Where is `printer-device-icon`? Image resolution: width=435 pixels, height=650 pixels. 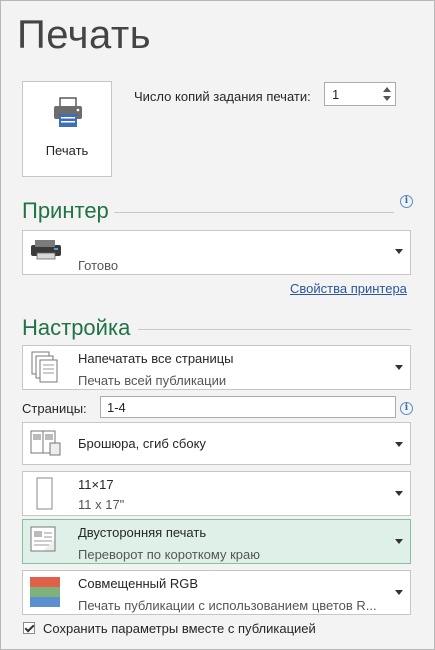
printer-device-icon is located at coordinates (46, 250).